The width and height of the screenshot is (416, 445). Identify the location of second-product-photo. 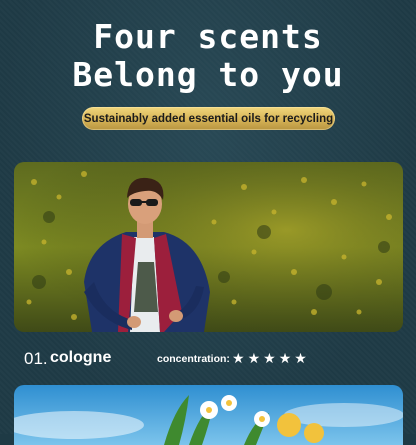
(208, 415).